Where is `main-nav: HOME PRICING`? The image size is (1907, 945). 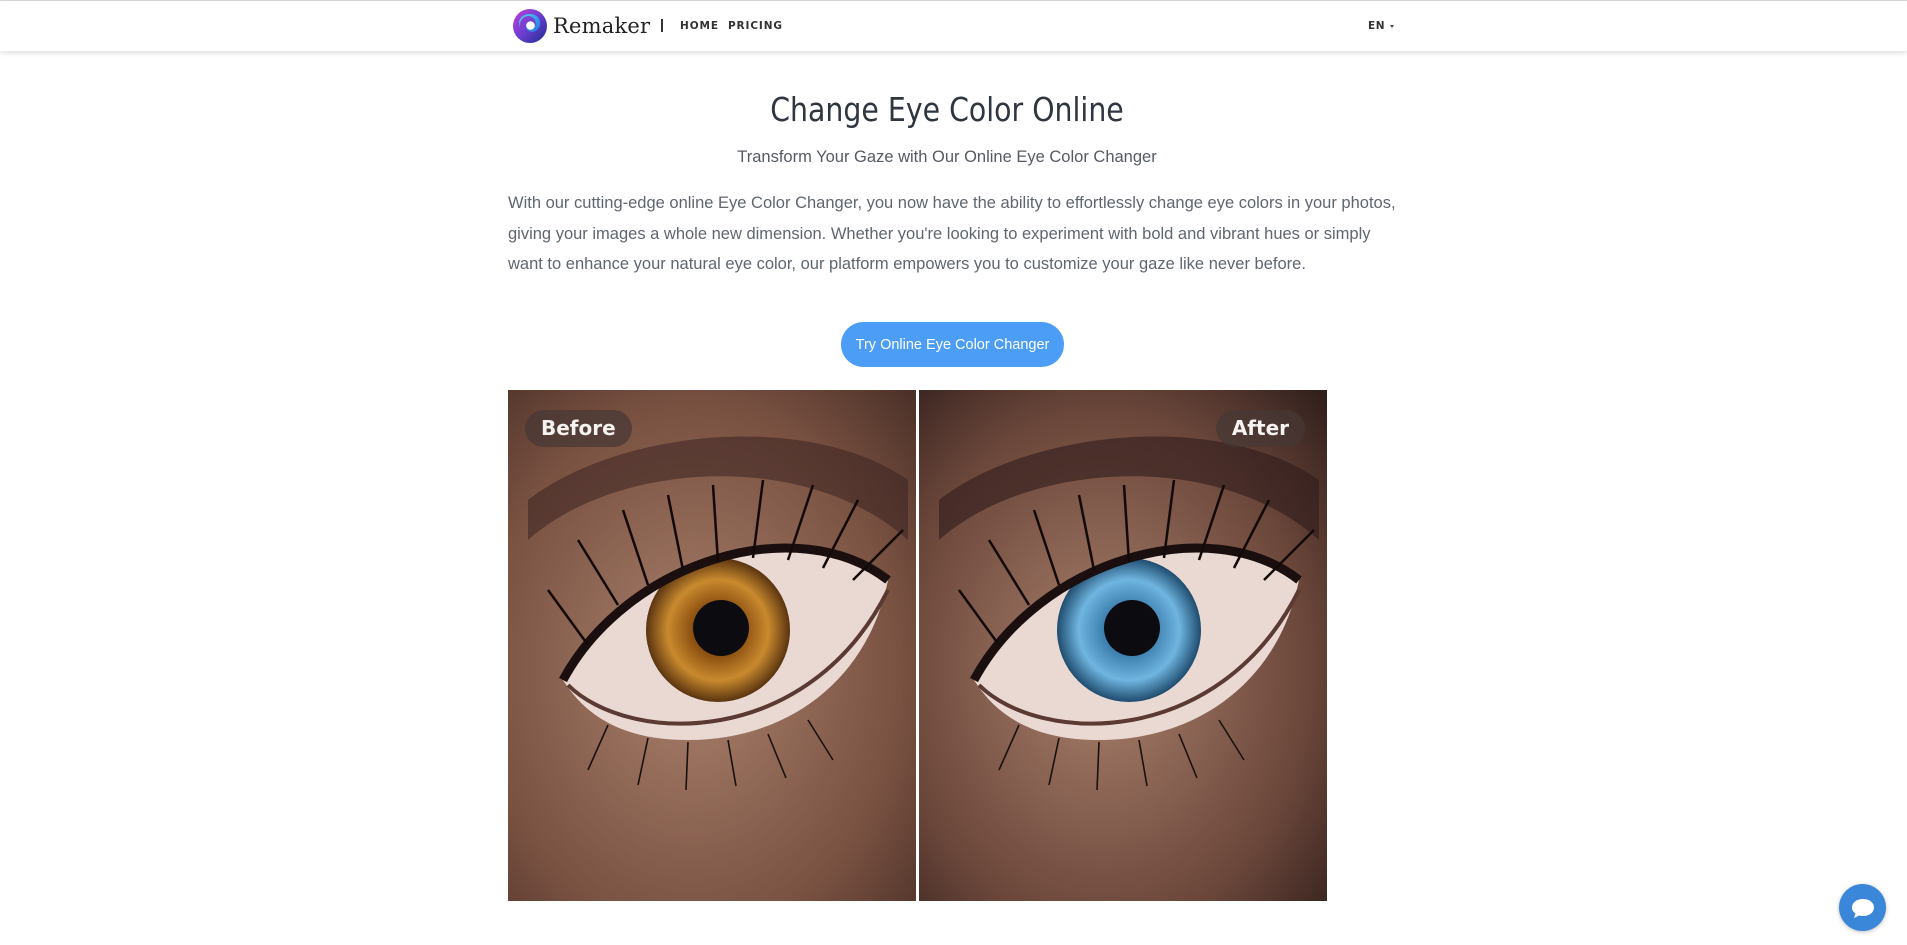 main-nav: HOME PRICING is located at coordinates (731, 26).